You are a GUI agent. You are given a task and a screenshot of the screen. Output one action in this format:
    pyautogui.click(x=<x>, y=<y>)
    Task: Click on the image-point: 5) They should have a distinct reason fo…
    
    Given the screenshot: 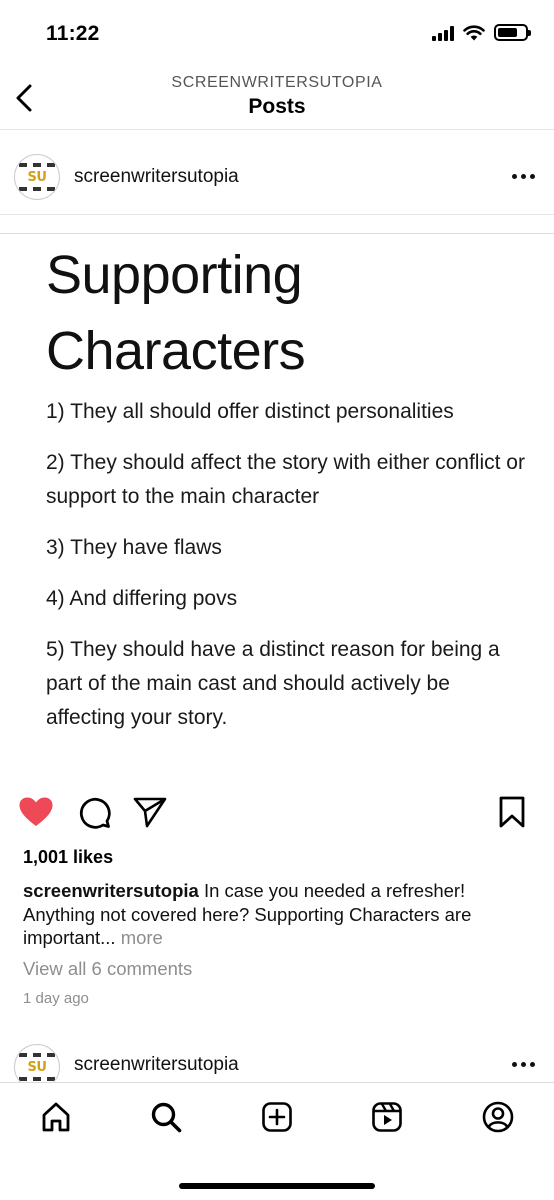 What is the action you would take?
    pyautogui.click(x=273, y=683)
    